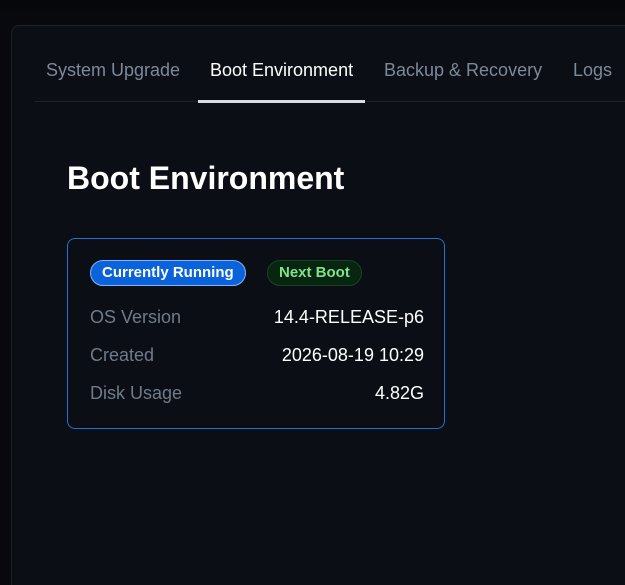 The width and height of the screenshot is (625, 585). Describe the element at coordinates (463, 64) in the screenshot. I see `tab-backup-recovery: Backup & Recovery` at that location.